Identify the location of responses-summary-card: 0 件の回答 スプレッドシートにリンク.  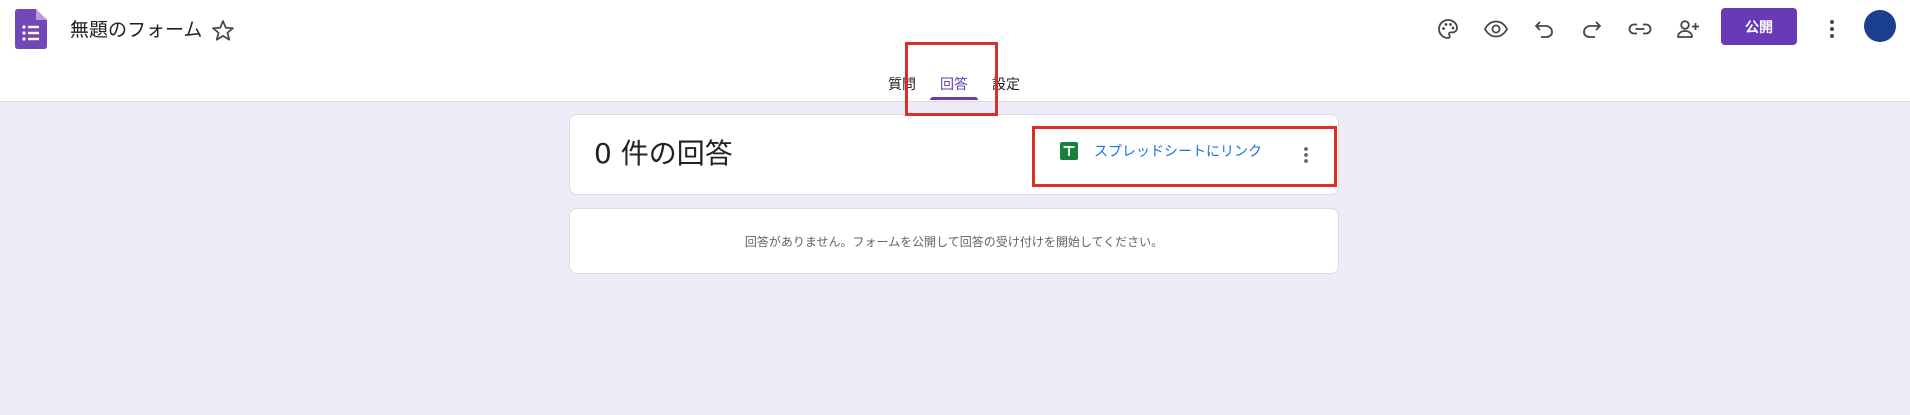
(954, 154).